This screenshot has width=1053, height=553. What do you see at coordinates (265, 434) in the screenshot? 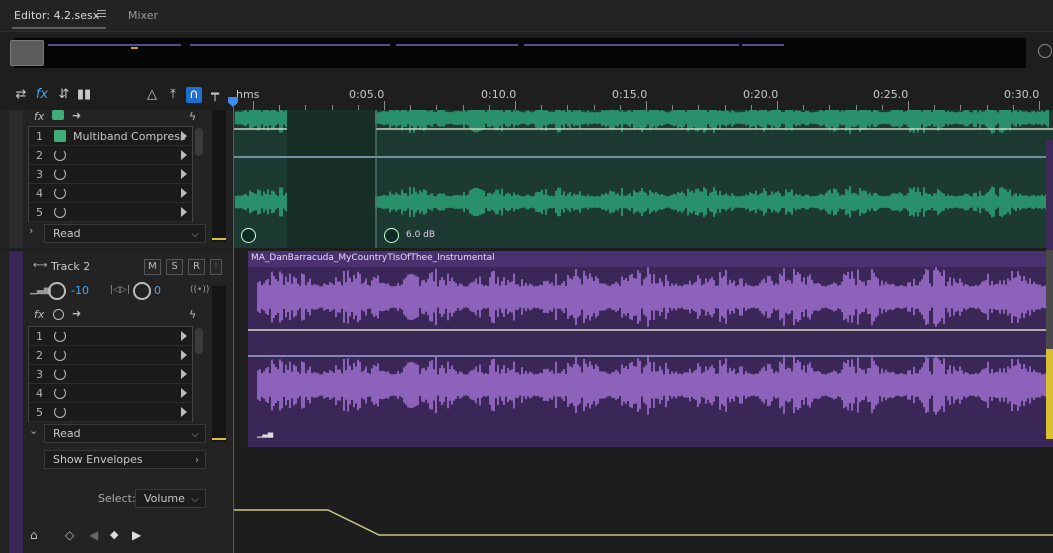
I see `clip-gain-icon: ▁▃▅` at bounding box center [265, 434].